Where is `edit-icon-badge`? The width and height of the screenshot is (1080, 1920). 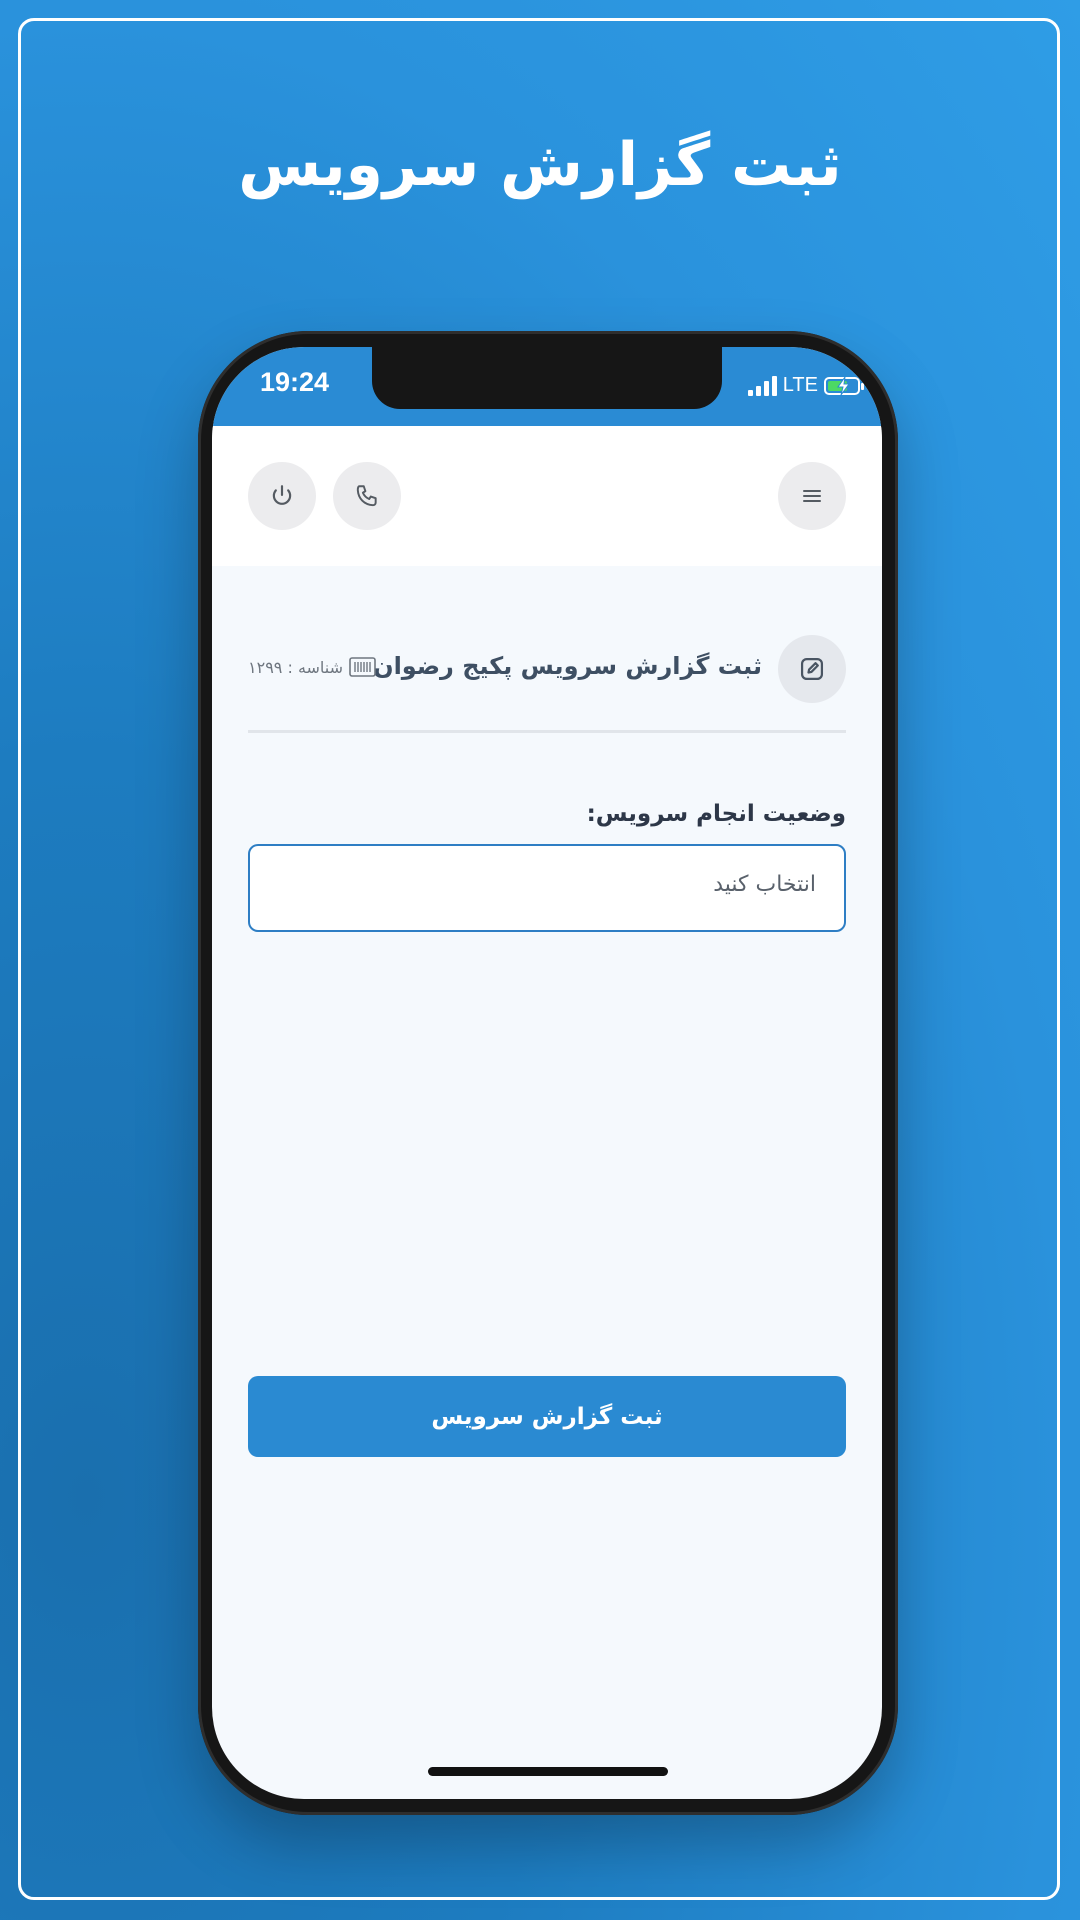
edit-icon-badge is located at coordinates (812, 669).